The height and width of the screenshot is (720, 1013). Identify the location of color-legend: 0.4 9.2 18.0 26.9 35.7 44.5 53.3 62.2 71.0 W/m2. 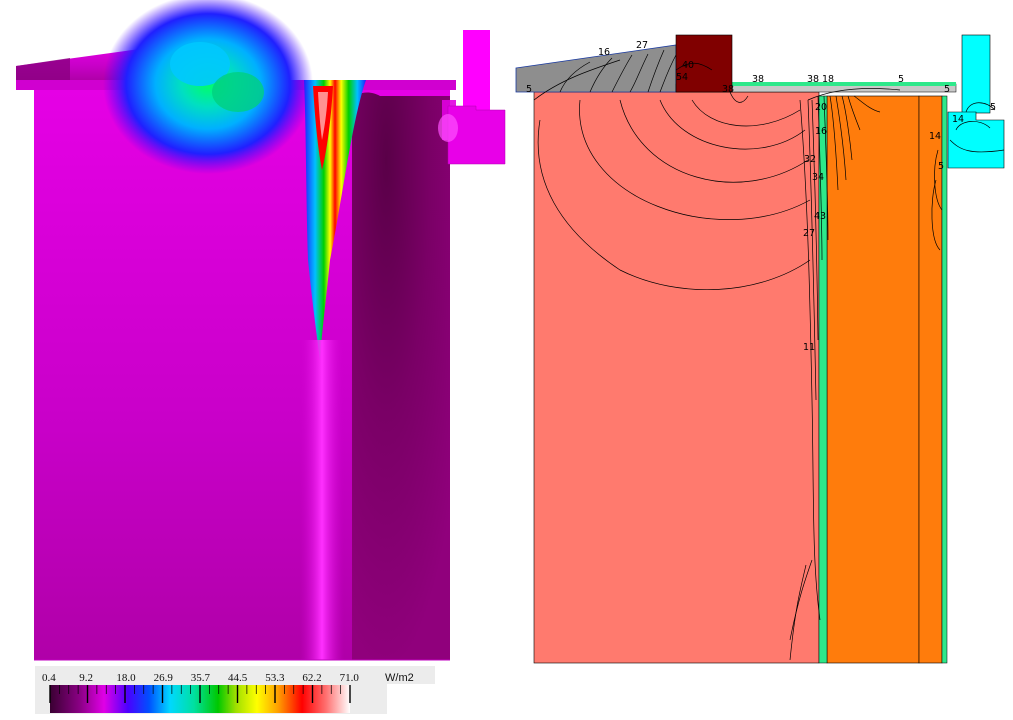
(235, 690).